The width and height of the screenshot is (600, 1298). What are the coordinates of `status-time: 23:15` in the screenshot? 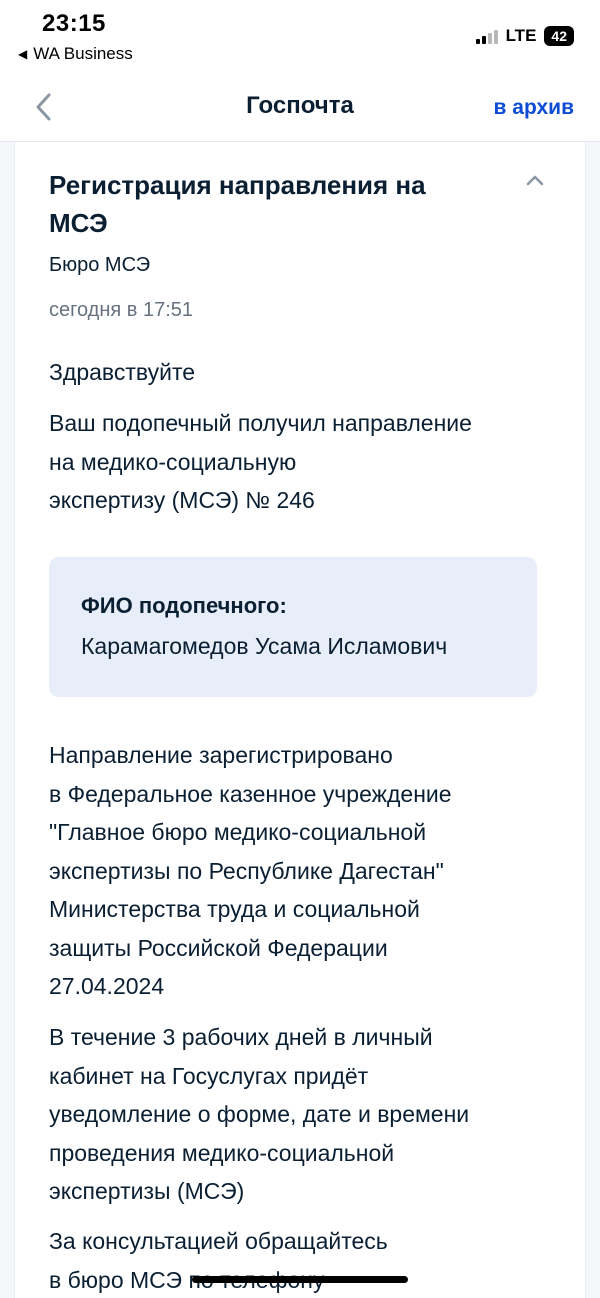 It's located at (74, 23).